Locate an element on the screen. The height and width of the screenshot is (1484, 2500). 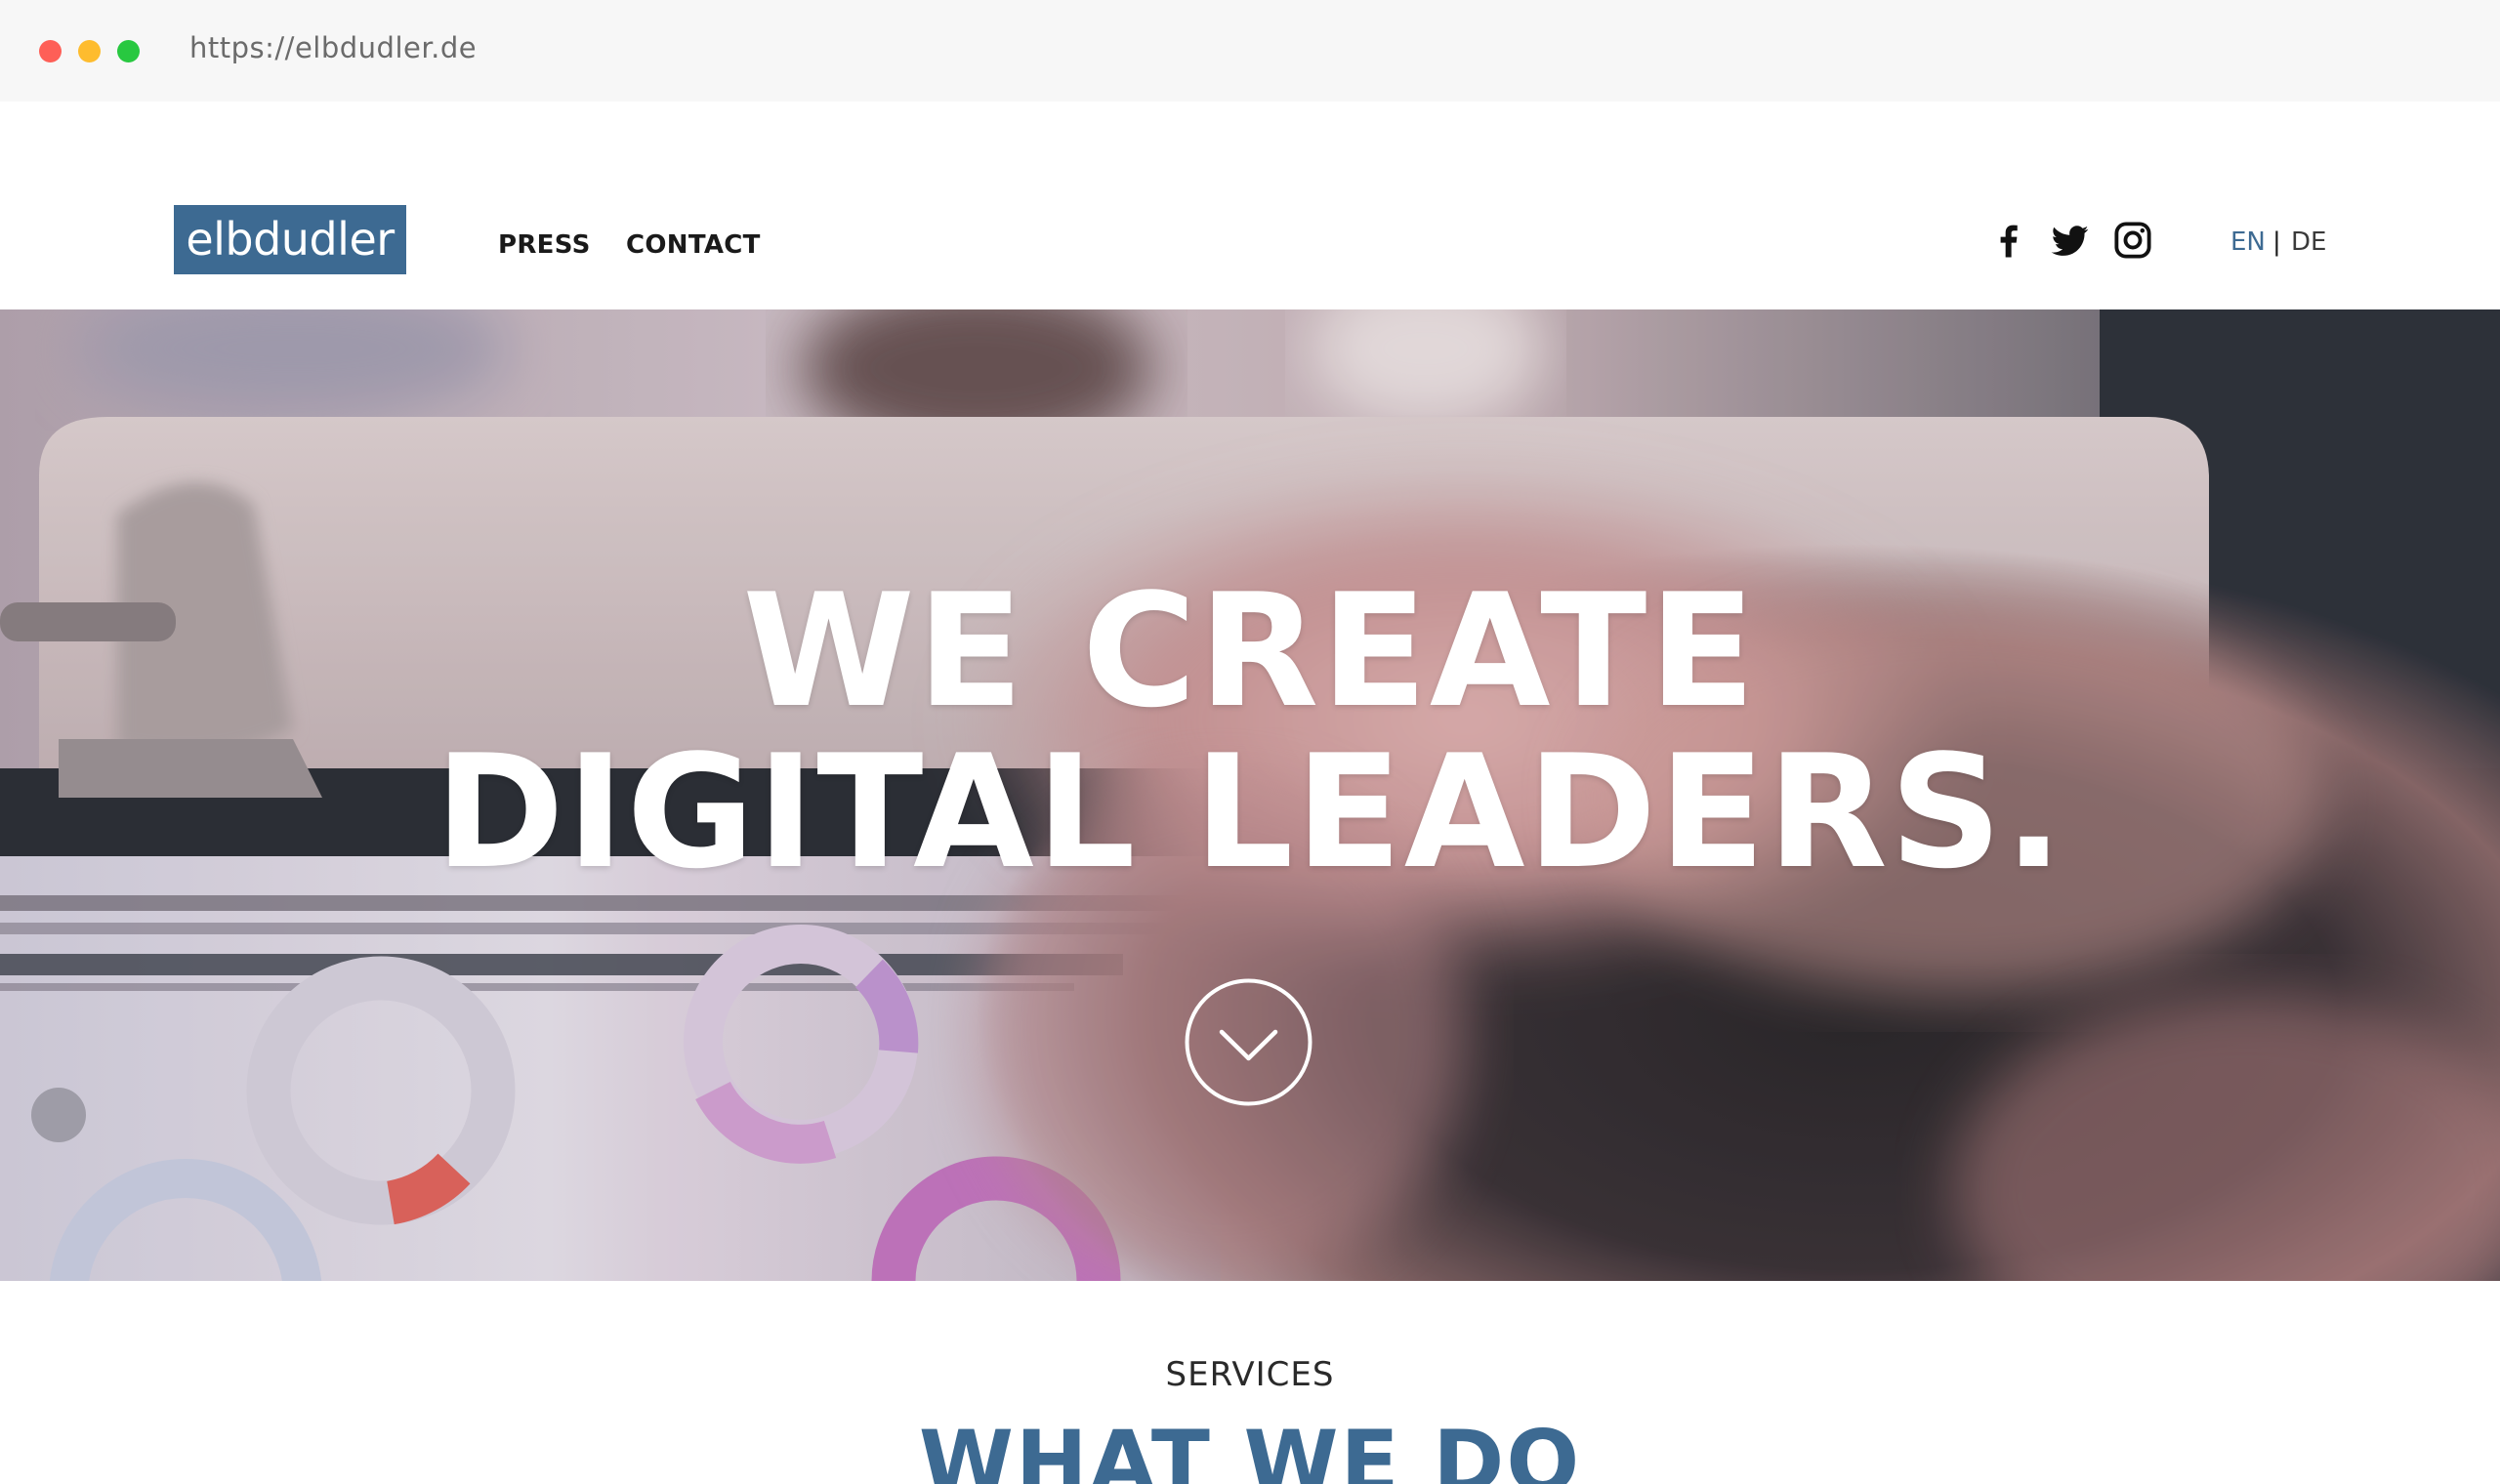
hero-headline-line-2: DIGITAL LEADERS. is located at coordinates (1250, 812).